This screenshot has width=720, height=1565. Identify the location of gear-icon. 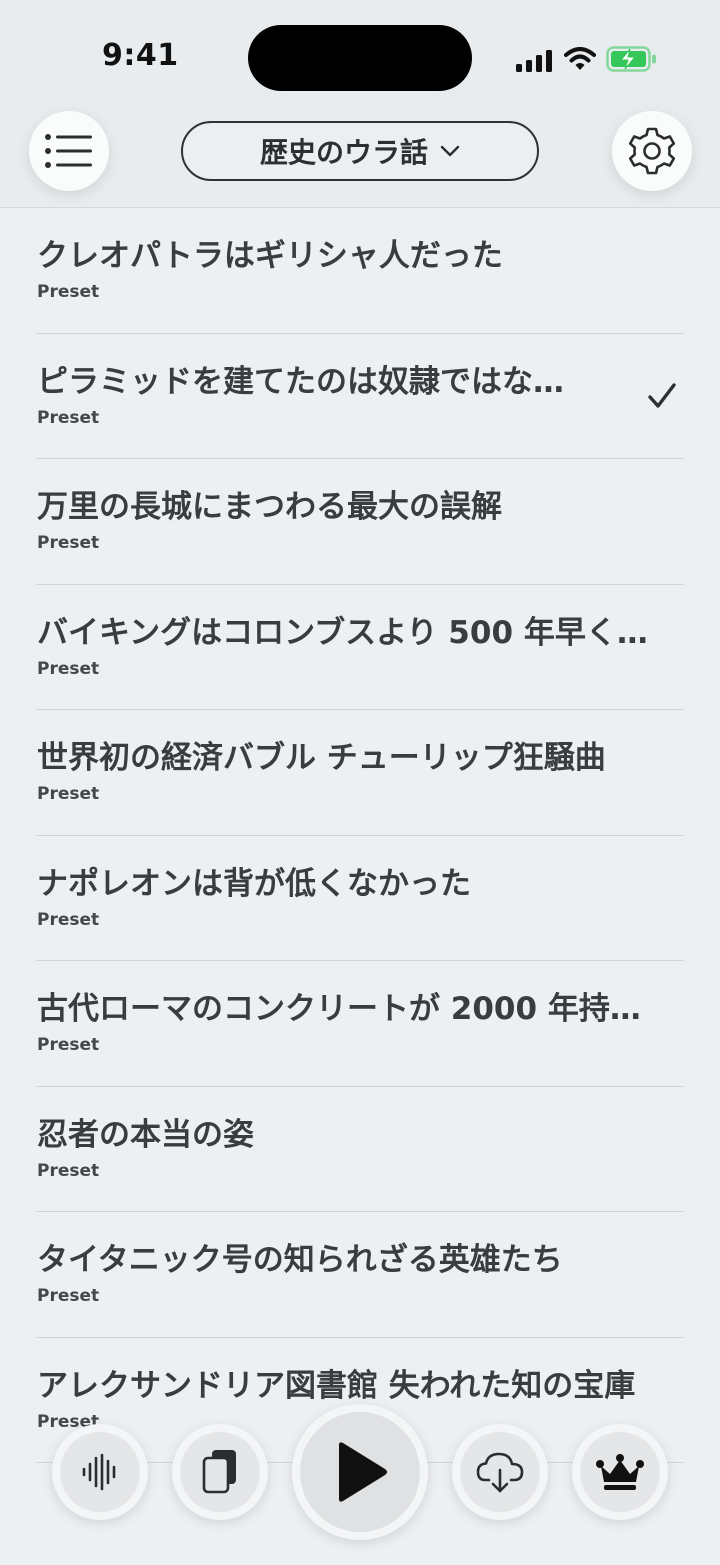
(652, 151).